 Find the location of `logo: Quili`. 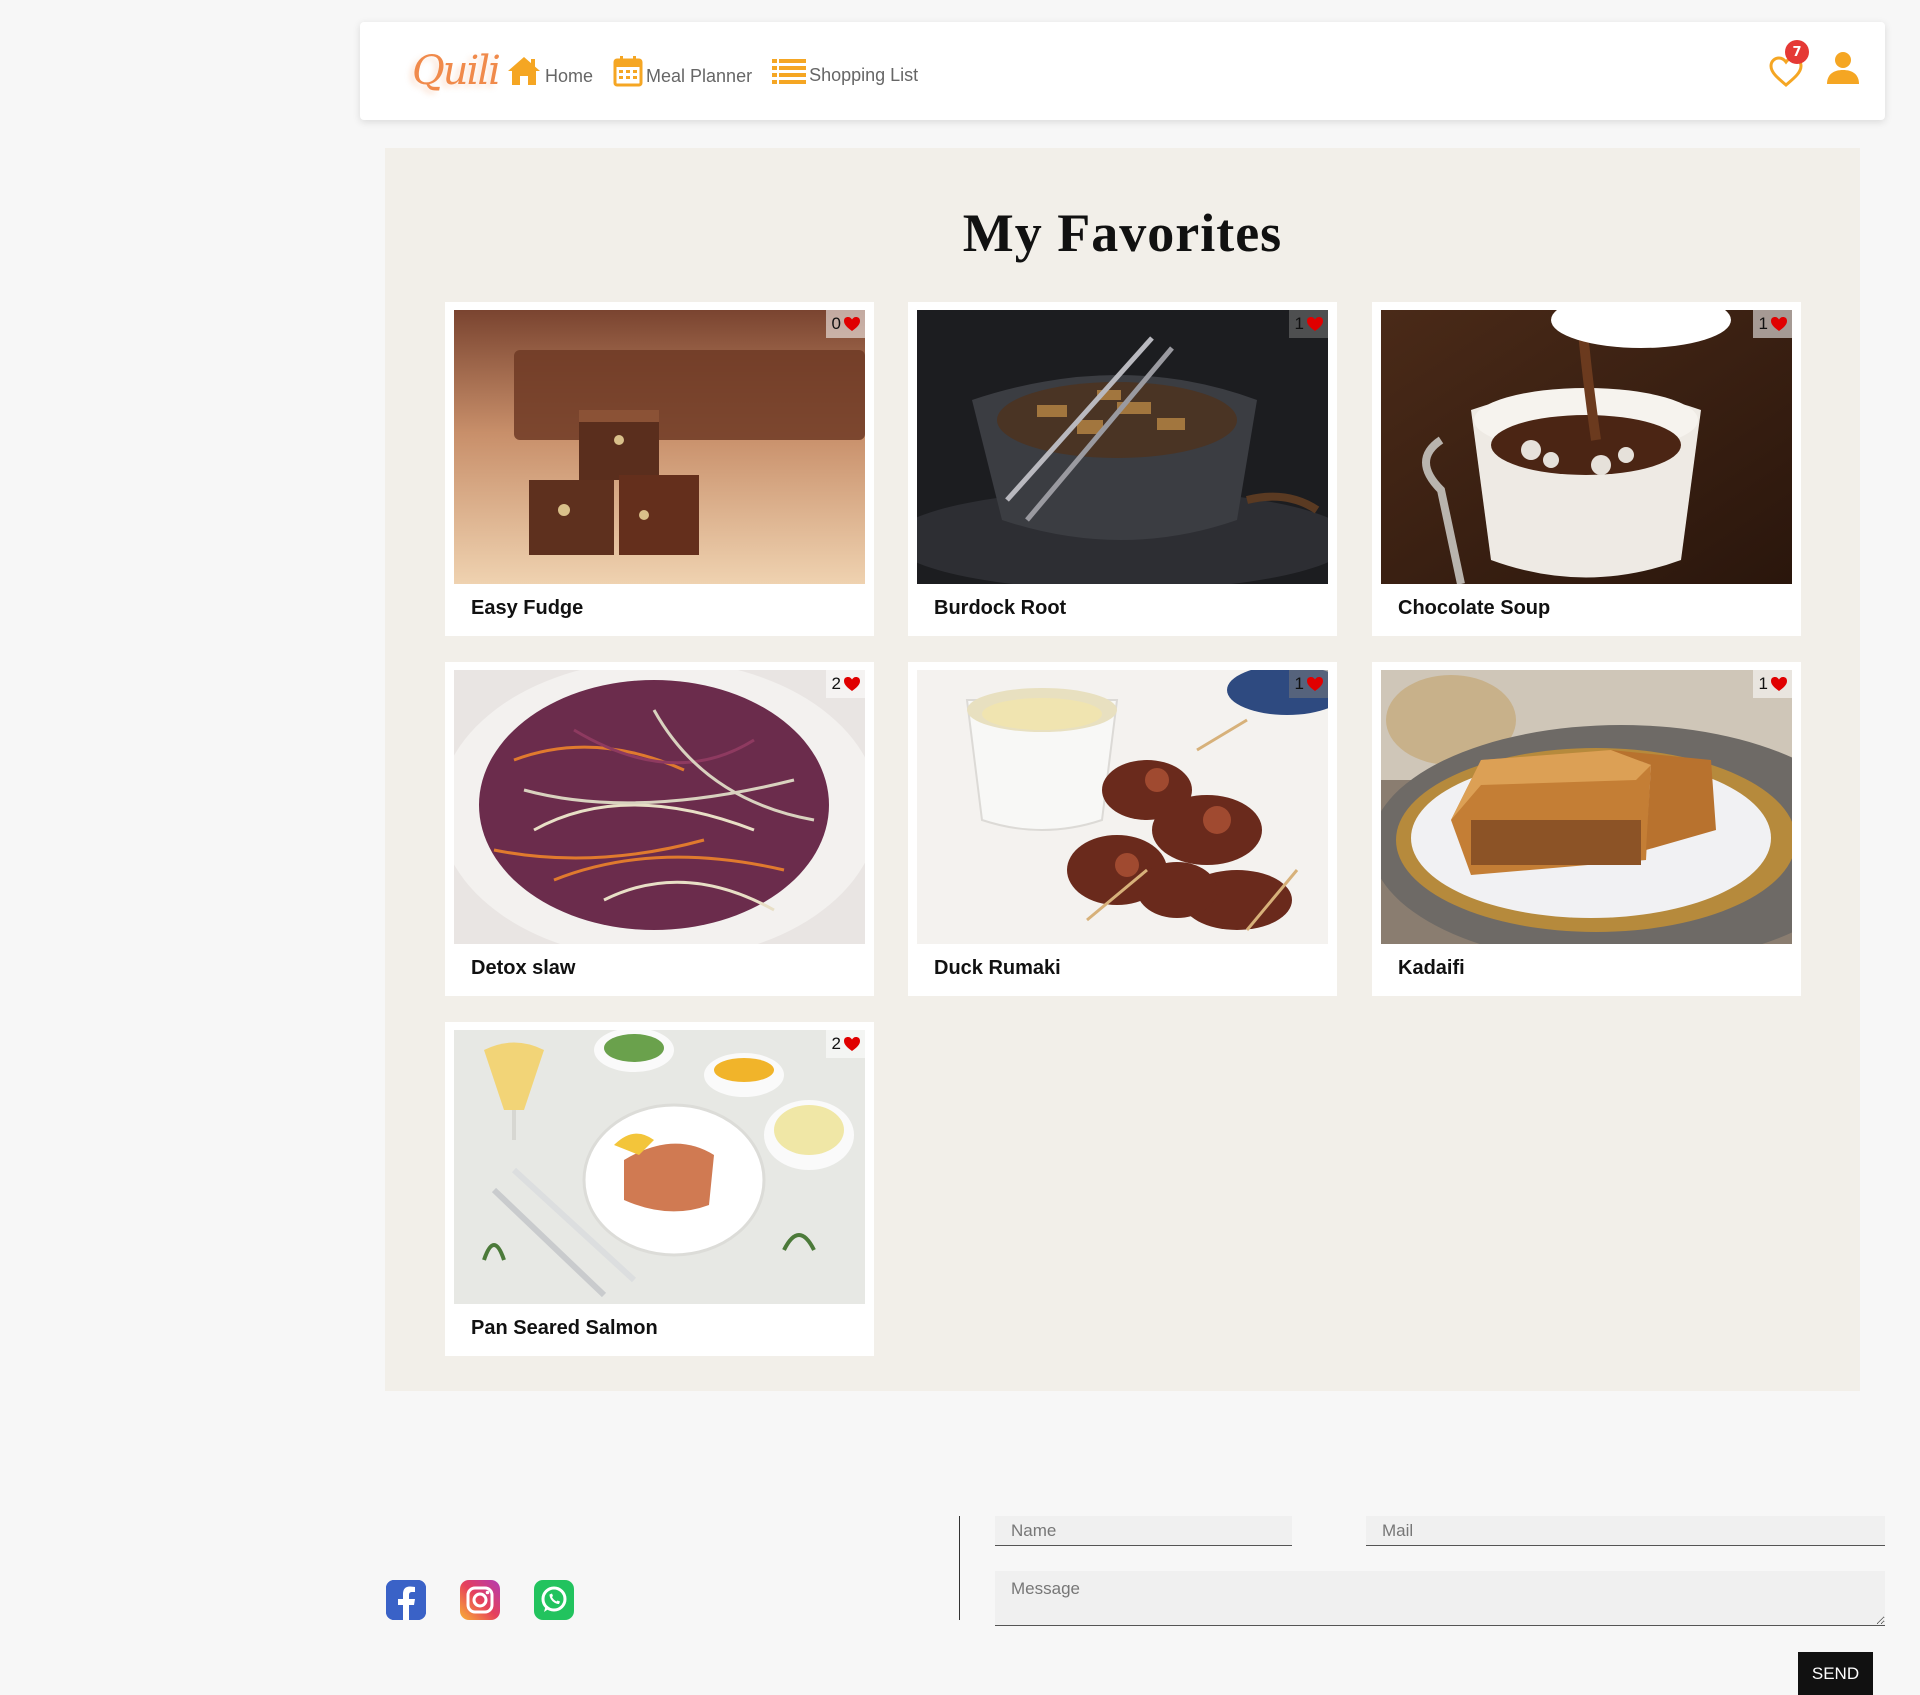

logo: Quili is located at coordinates (456, 71).